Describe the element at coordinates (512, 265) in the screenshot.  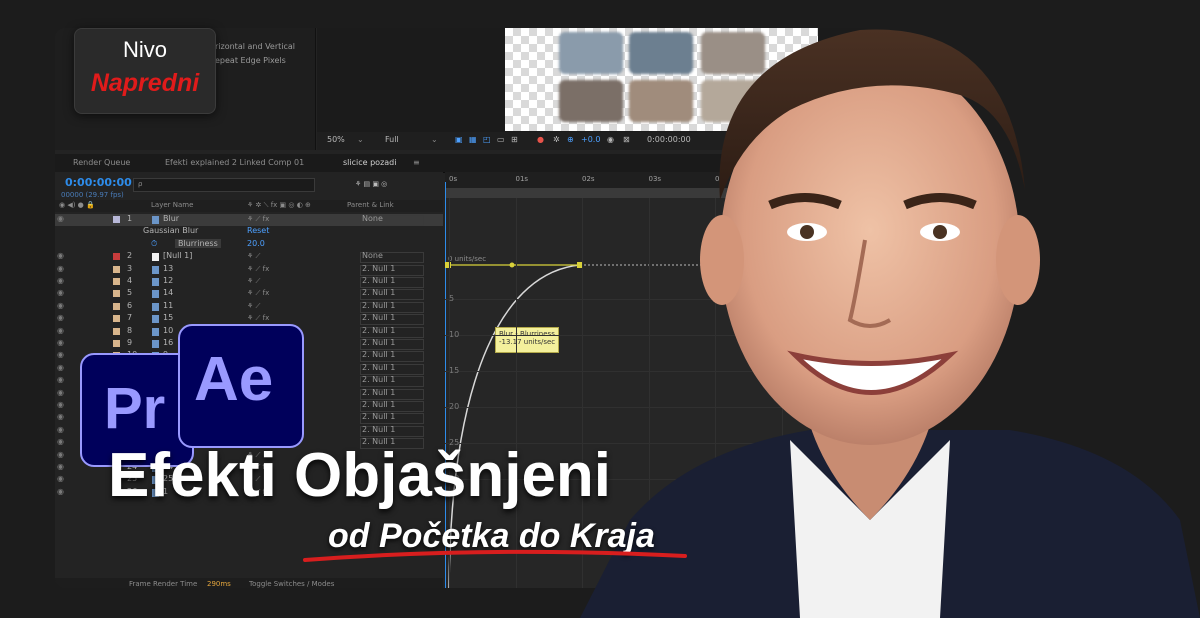
I see `bezier-handle-point` at that location.